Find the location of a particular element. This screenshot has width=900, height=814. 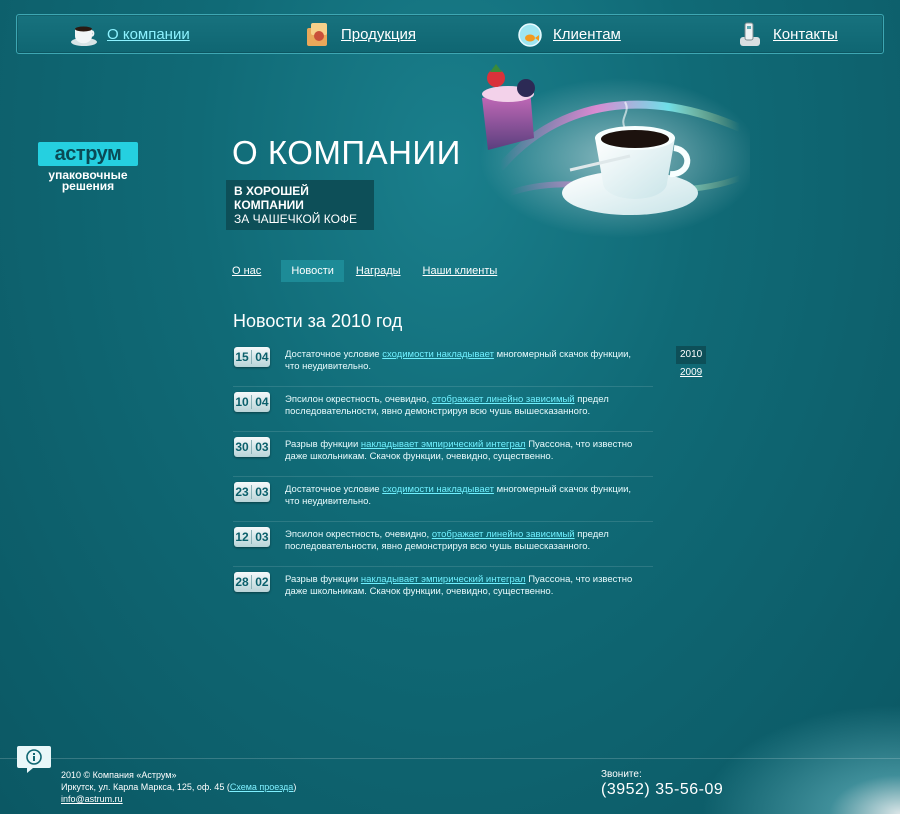

company-logo: аструм упаковочные решения is located at coordinates (88, 167).